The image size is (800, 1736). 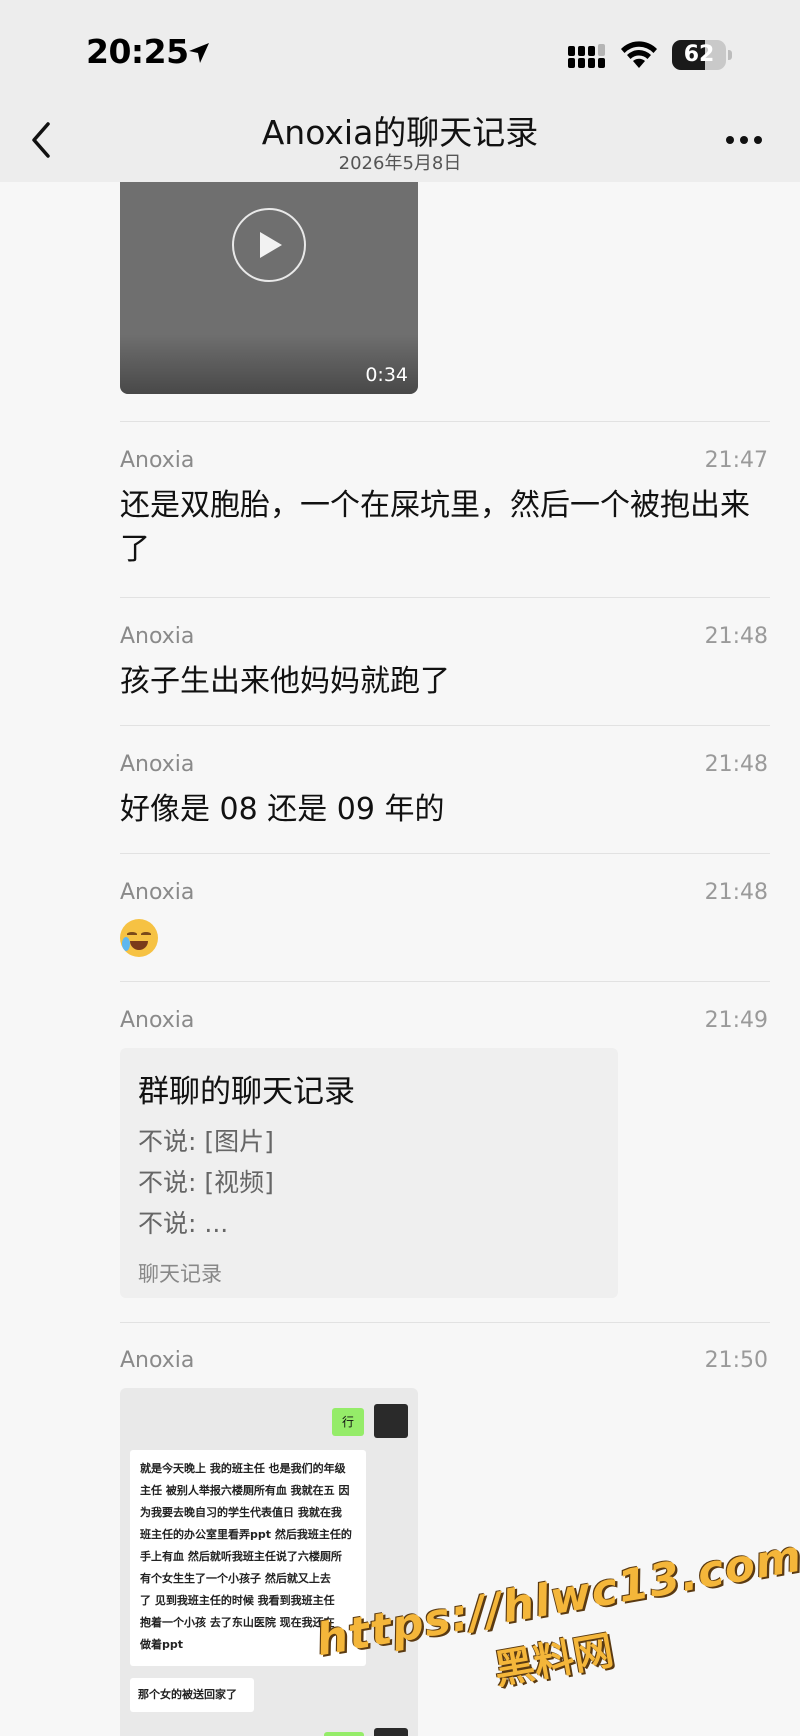 I want to click on video-duration: 0:34, so click(x=386, y=375).